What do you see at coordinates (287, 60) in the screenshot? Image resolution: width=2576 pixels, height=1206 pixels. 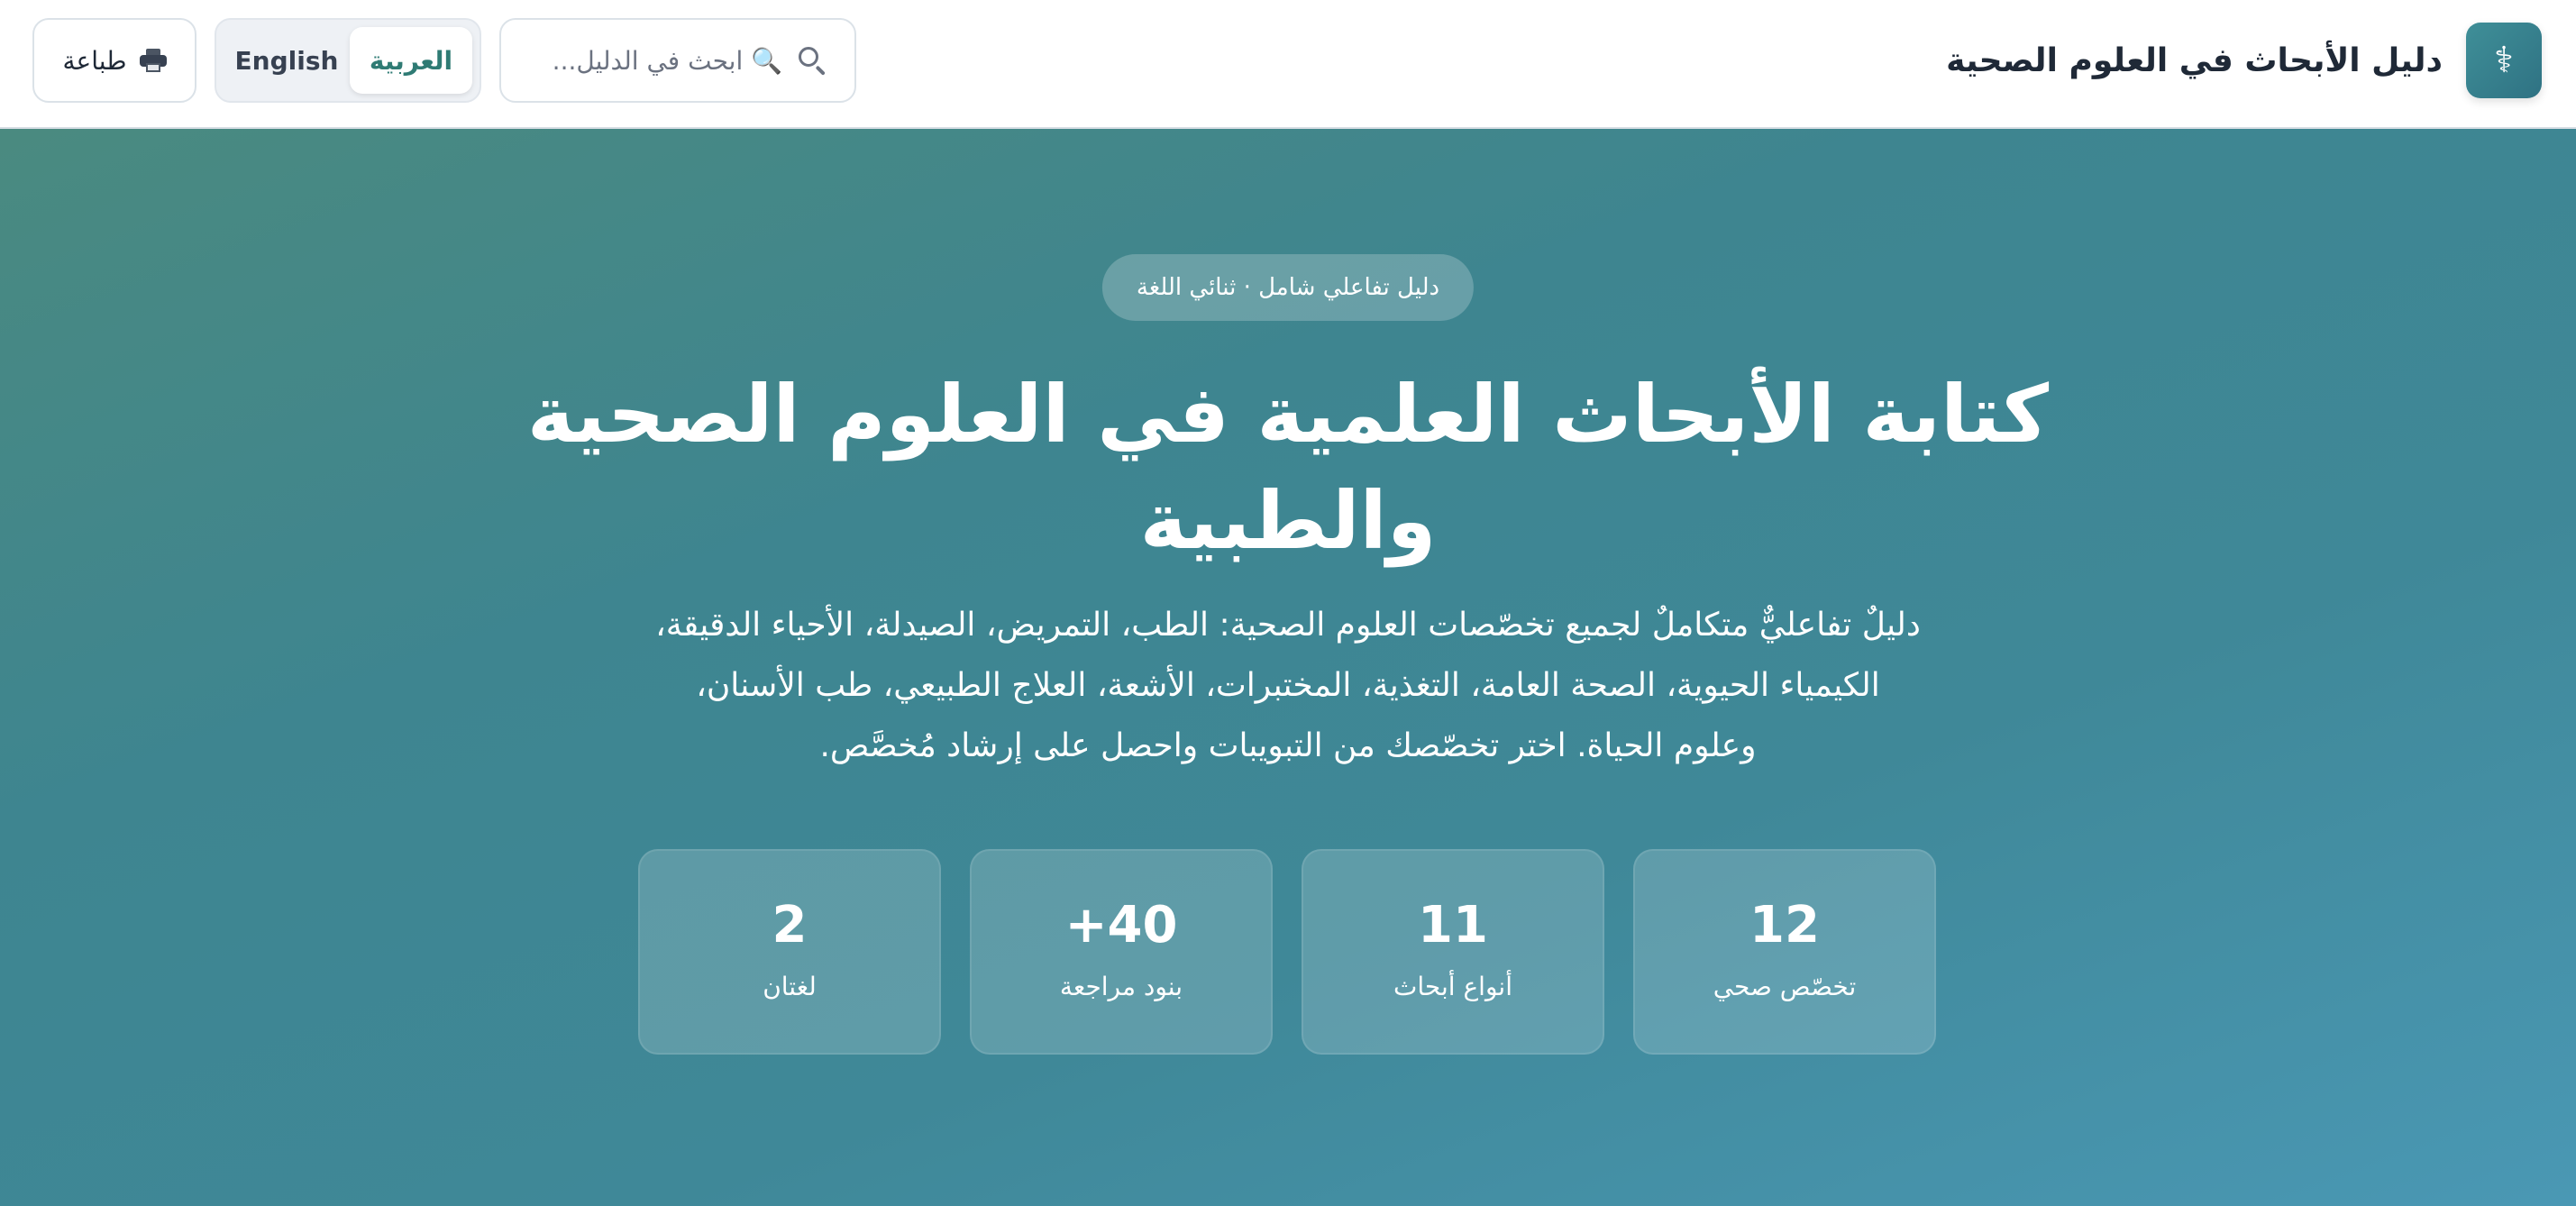 I see `language-english-button: English` at bounding box center [287, 60].